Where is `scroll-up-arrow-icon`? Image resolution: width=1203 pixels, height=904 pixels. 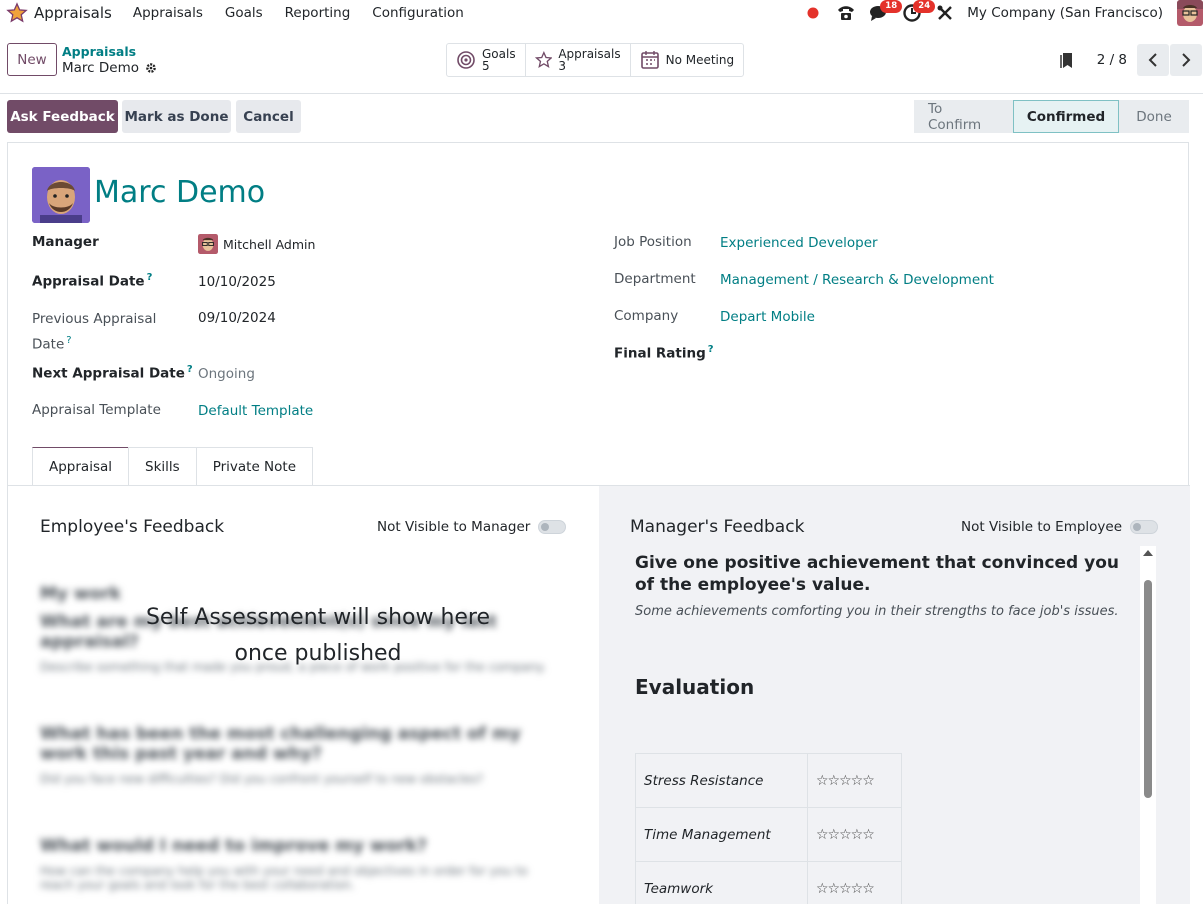
scroll-up-arrow-icon is located at coordinates (1148, 553).